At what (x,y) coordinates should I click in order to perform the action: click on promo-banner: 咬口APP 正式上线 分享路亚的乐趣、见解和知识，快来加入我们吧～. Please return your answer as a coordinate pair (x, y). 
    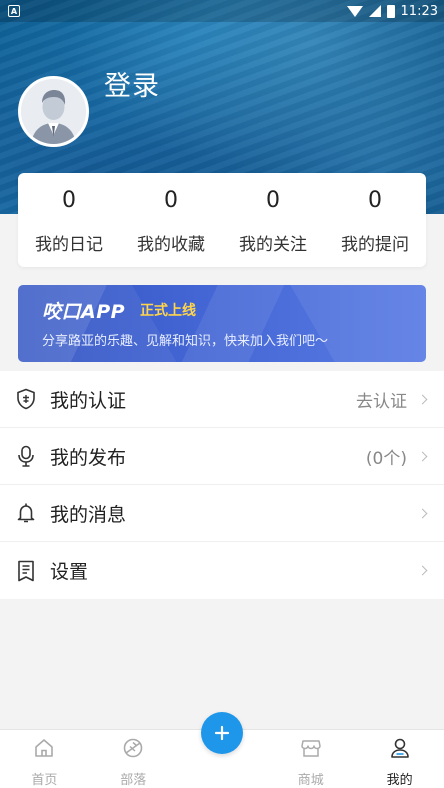
    Looking at the image, I should click on (222, 323).